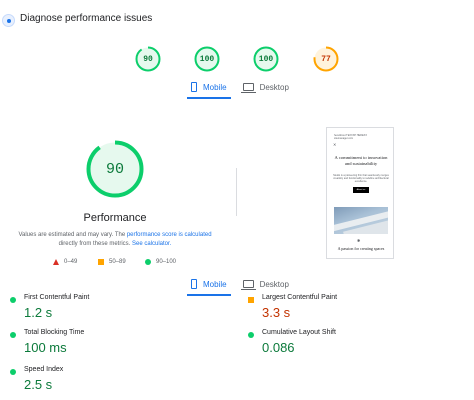  I want to click on score-gauge-2: 100, so click(207, 59).